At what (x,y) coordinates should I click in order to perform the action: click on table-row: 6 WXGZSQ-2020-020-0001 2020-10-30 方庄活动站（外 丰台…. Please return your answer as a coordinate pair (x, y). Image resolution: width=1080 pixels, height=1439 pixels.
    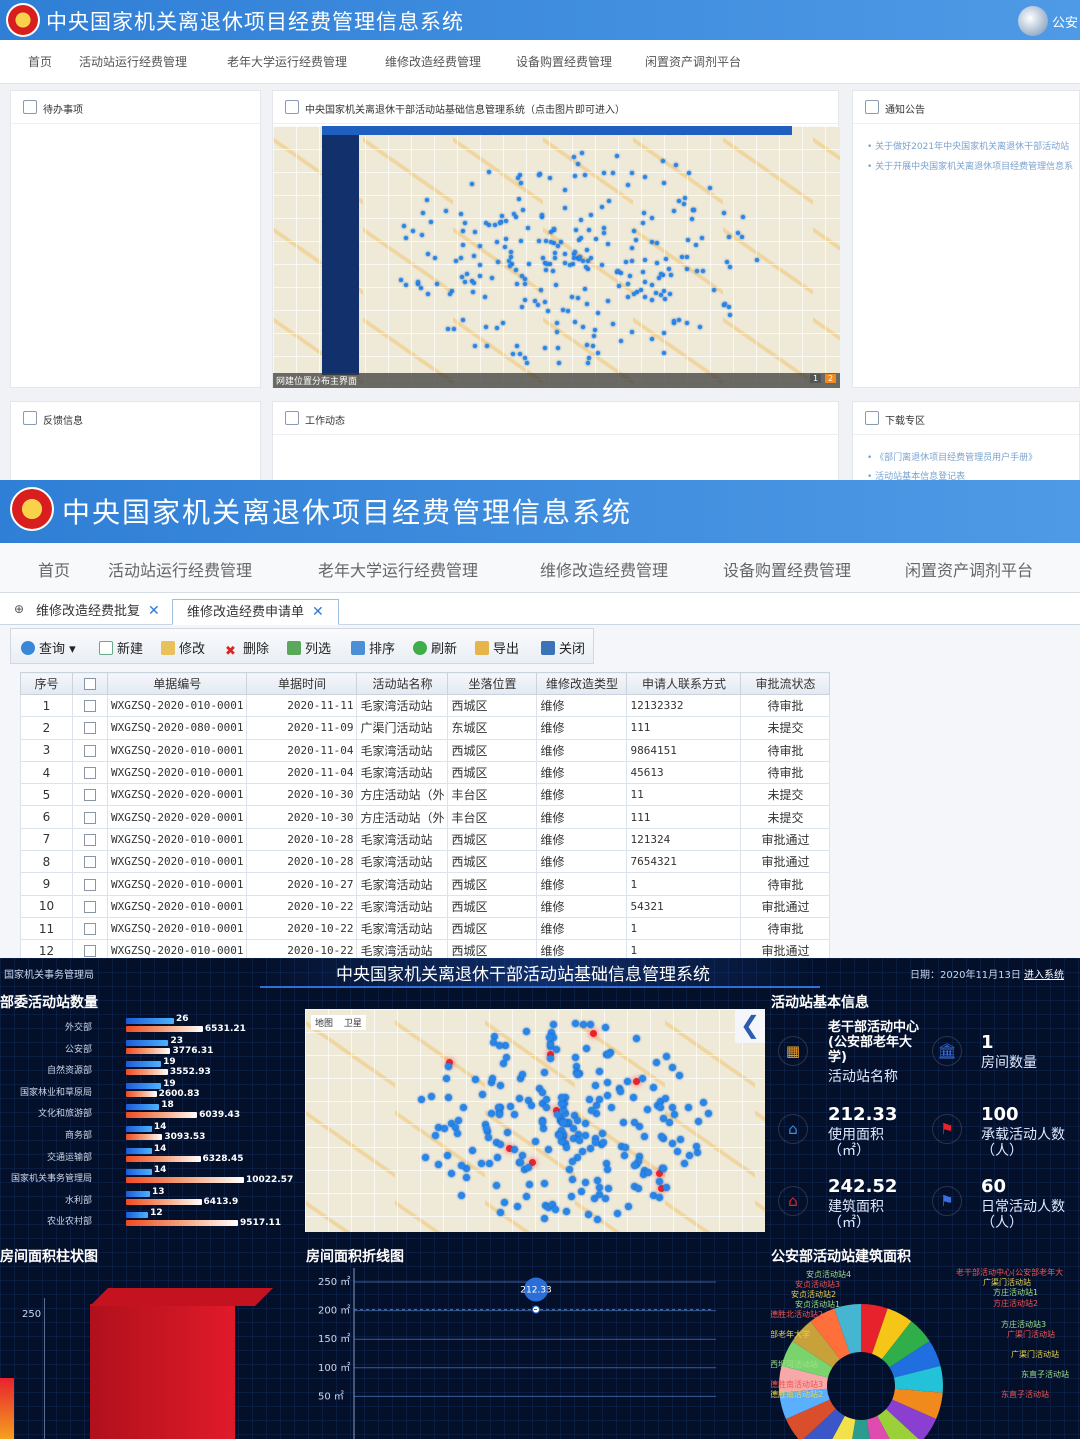
    Looking at the image, I should click on (425, 817).